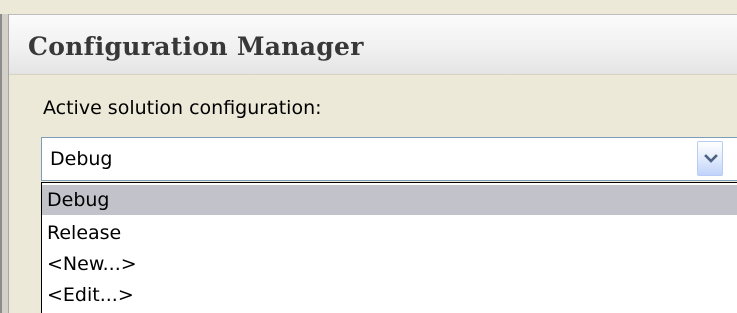  What do you see at coordinates (389, 159) in the screenshot?
I see `active-solution-configuration-combobox: Debug` at bounding box center [389, 159].